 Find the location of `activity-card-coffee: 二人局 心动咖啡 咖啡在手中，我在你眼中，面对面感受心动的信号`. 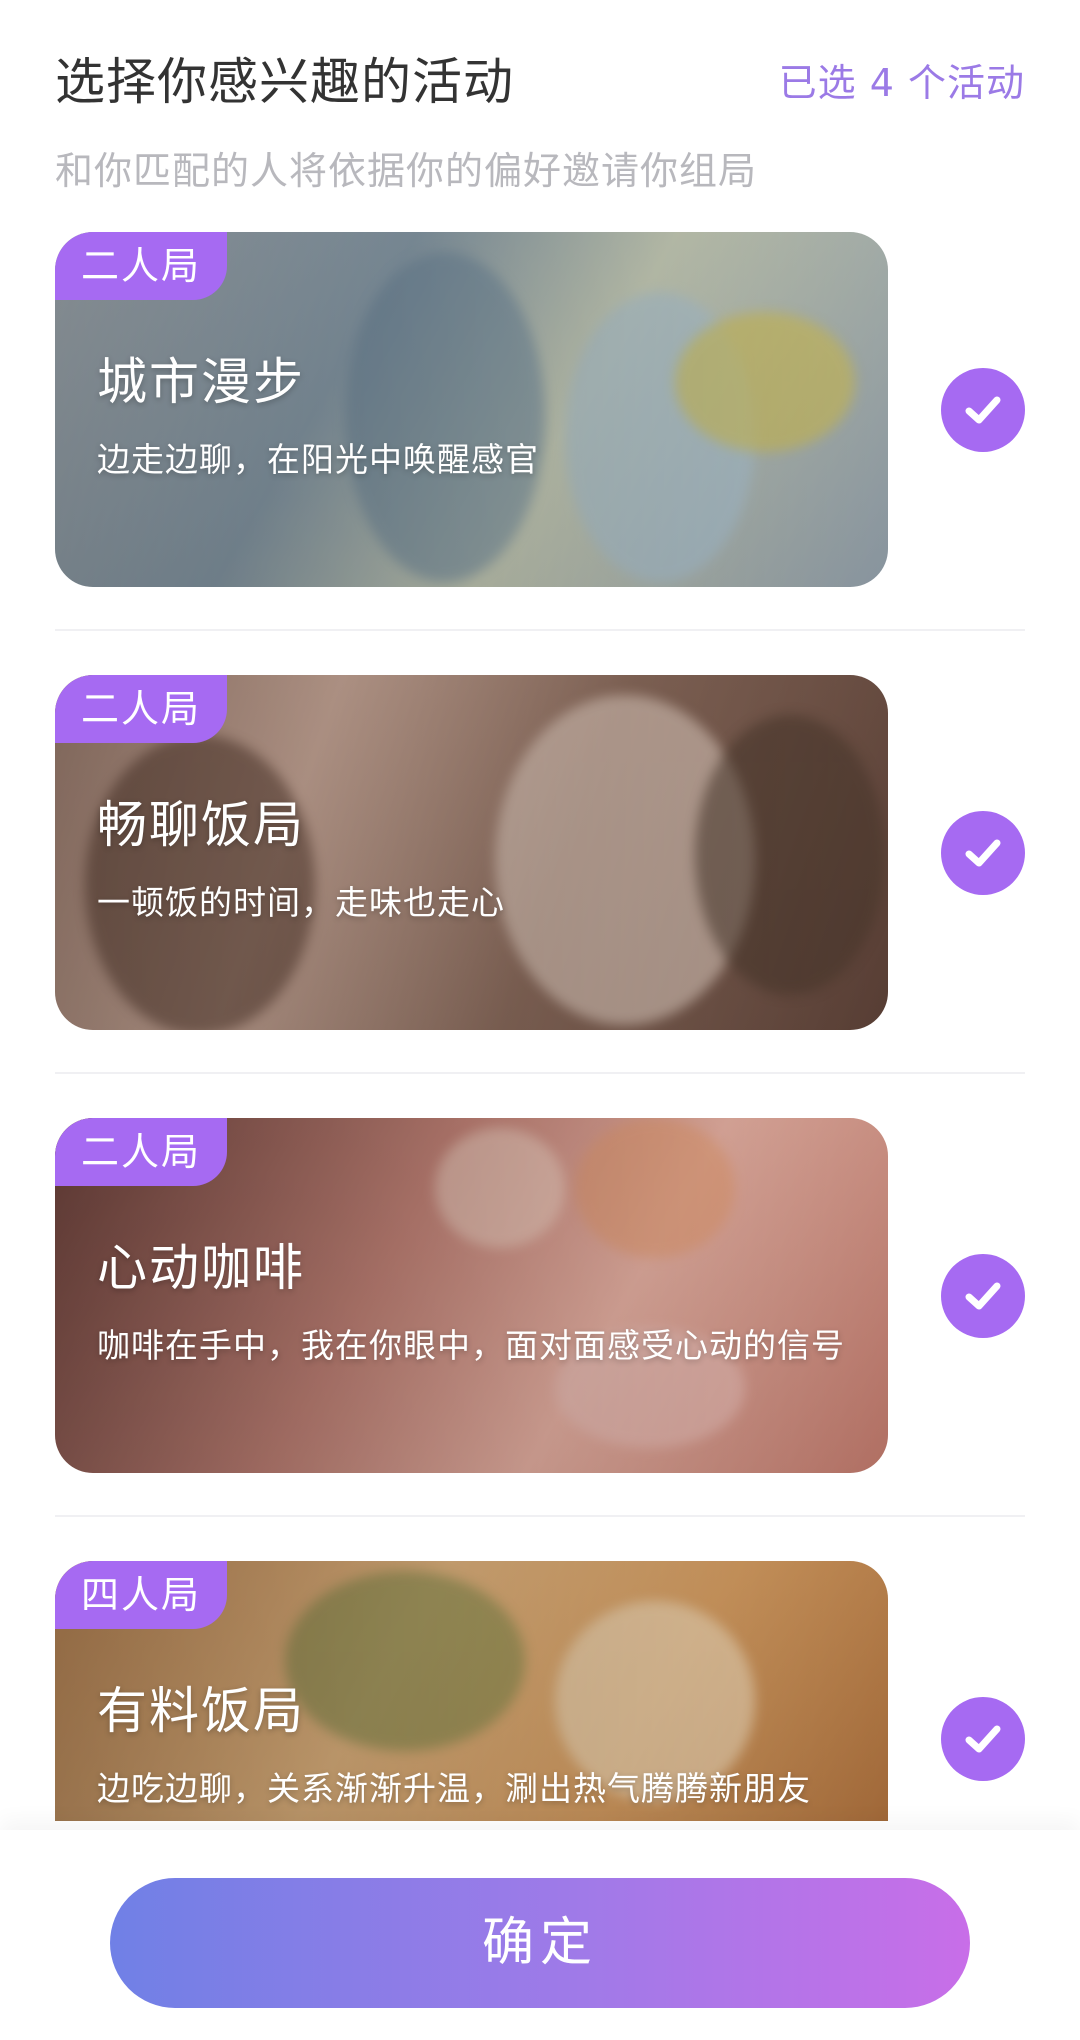

activity-card-coffee: 二人局 心动咖啡 咖啡在手中，我在你眼中，面对面感受心动的信号 is located at coordinates (471, 1295).